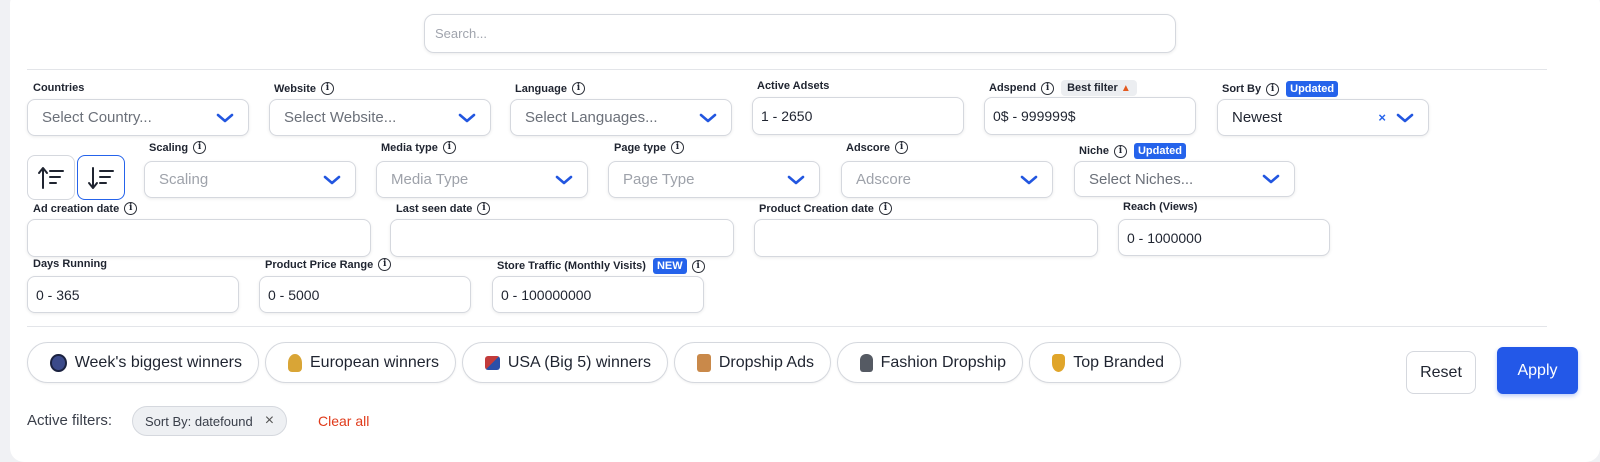 Image resolution: width=1600 pixels, height=462 pixels. What do you see at coordinates (304, 88) in the screenshot?
I see `website-label: Website i` at bounding box center [304, 88].